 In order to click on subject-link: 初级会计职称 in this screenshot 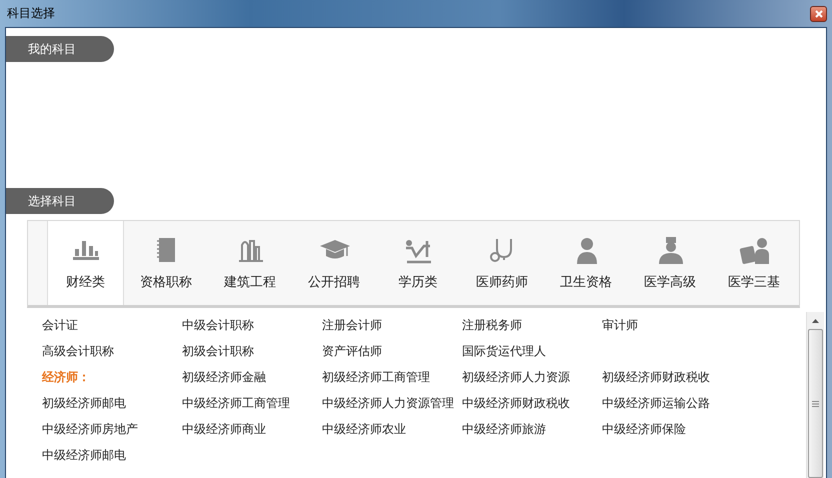, I will do `click(252, 351)`.